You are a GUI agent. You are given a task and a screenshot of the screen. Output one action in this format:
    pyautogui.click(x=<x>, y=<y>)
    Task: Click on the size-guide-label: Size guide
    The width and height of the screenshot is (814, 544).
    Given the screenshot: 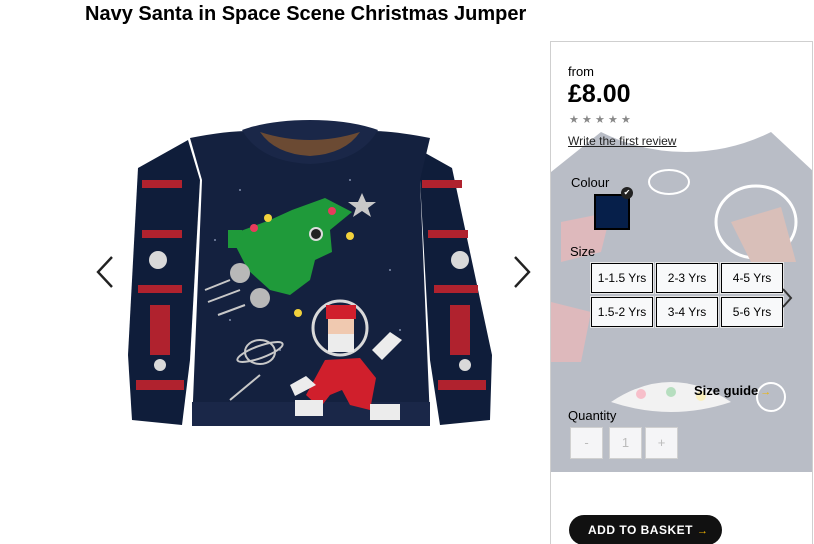 What is the action you would take?
    pyautogui.click(x=726, y=390)
    